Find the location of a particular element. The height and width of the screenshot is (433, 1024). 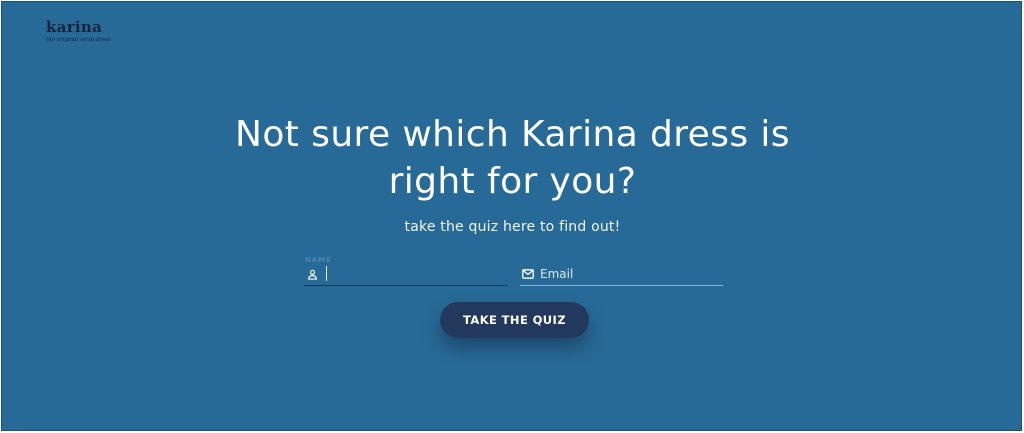

name-field-label: NAME is located at coordinates (319, 260).